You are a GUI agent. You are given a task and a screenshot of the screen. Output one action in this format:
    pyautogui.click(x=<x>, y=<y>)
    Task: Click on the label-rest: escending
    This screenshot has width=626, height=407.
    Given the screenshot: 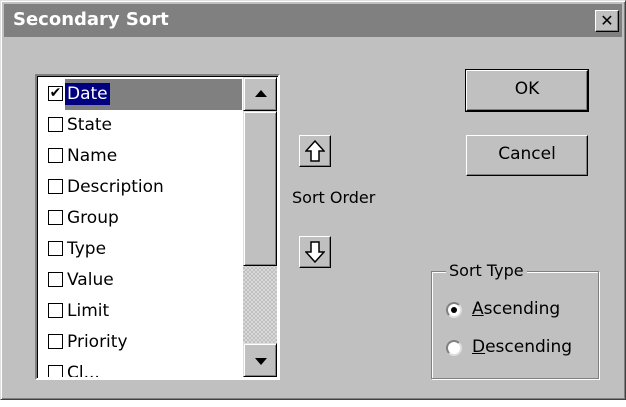 What is the action you would take?
    pyautogui.click(x=529, y=347)
    